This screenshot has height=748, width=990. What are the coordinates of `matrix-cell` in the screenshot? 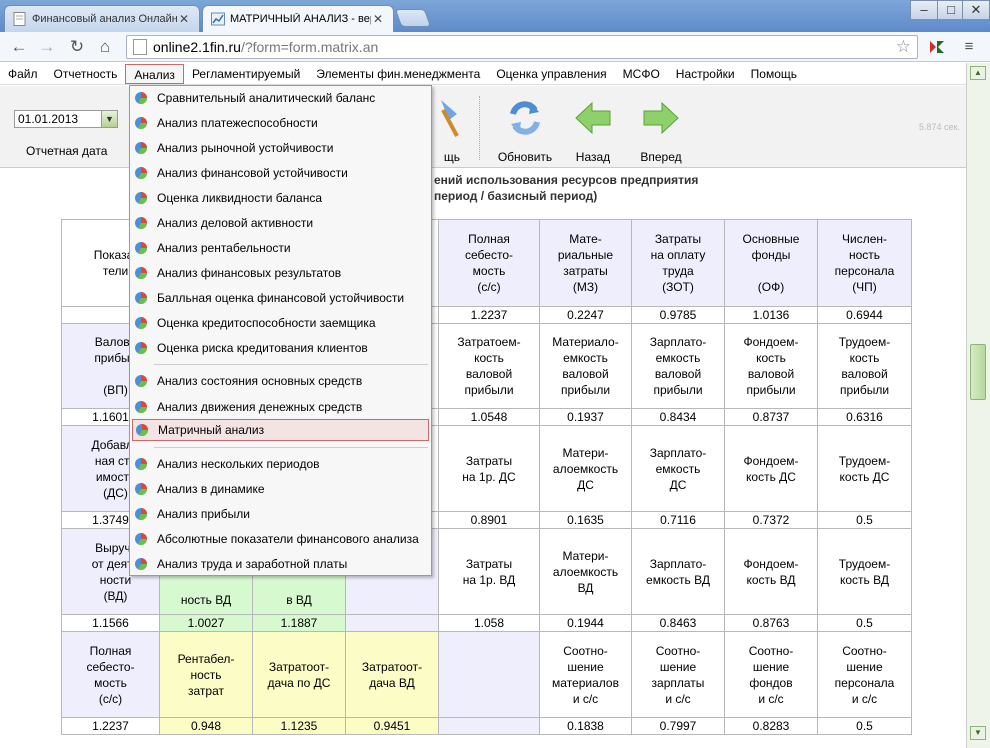 It's located at (489, 674).